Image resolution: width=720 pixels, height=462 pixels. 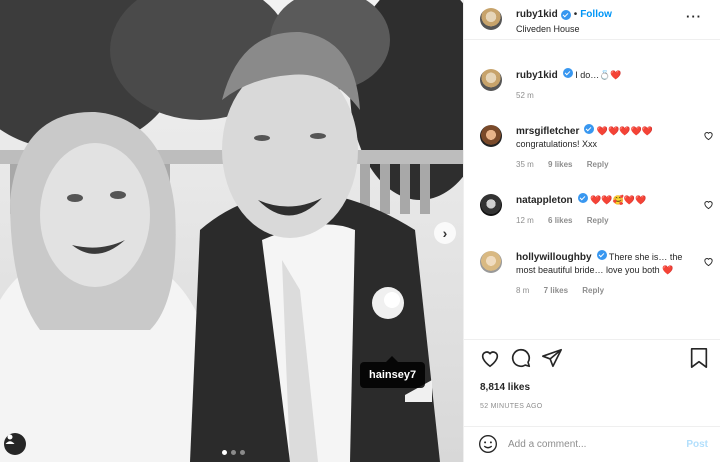 What do you see at coordinates (547, 131) in the screenshot?
I see `comment-username: mrsgifletcher` at bounding box center [547, 131].